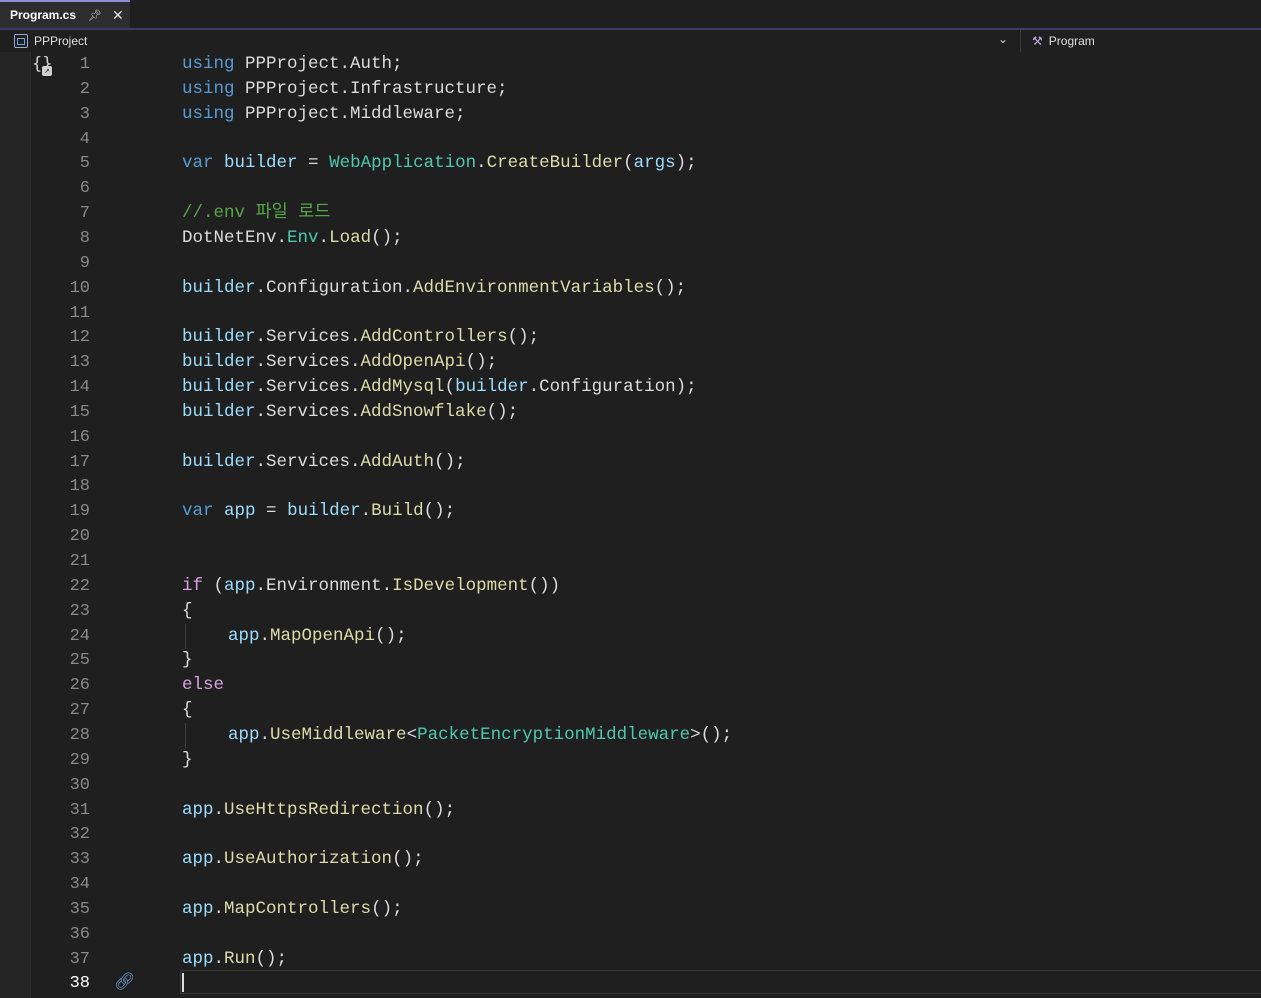 The height and width of the screenshot is (998, 1261). Describe the element at coordinates (630, 437) in the screenshot. I see `code-line: 16` at that location.